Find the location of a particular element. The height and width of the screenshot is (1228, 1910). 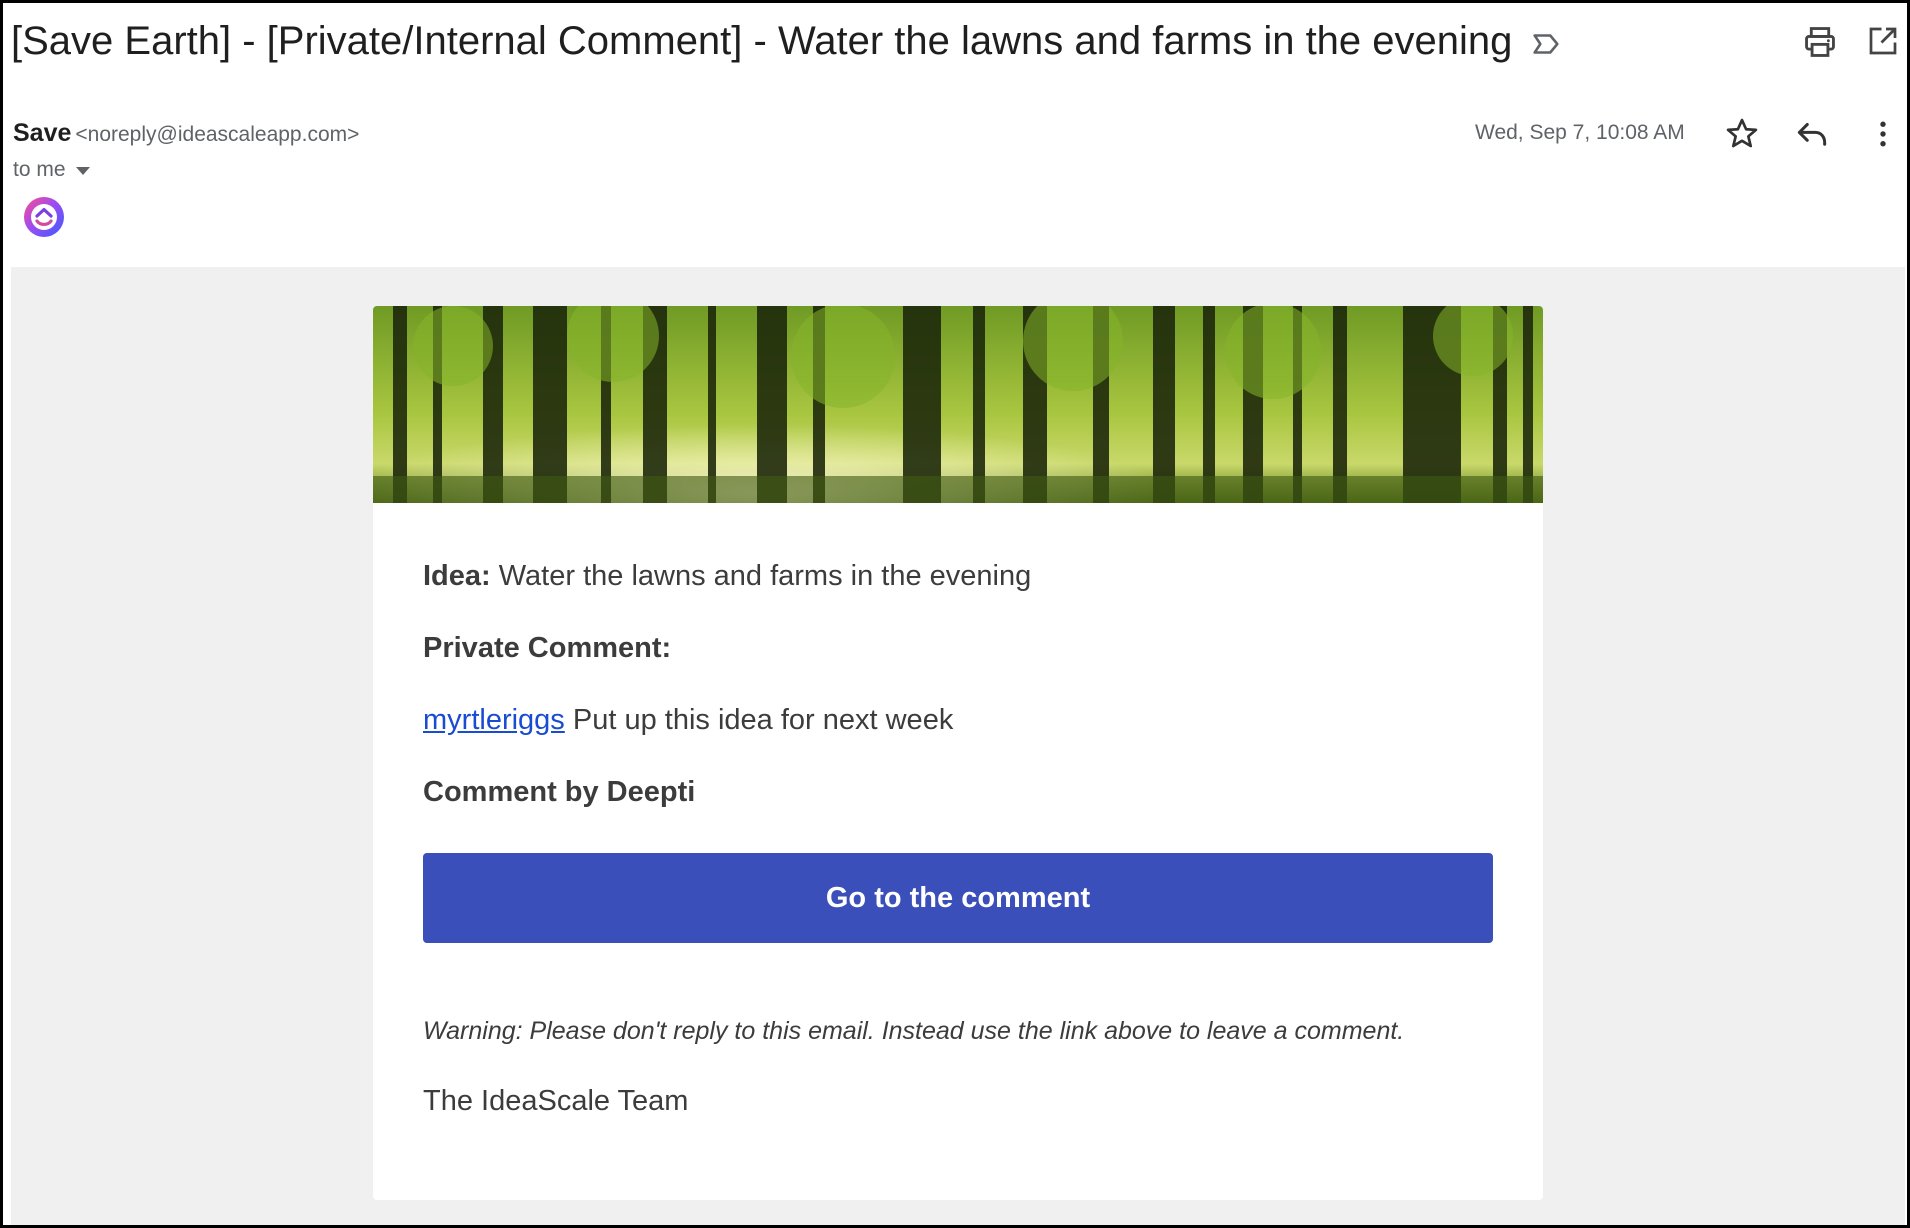

comment-text: Put up this idea for next week is located at coordinates (763, 720).